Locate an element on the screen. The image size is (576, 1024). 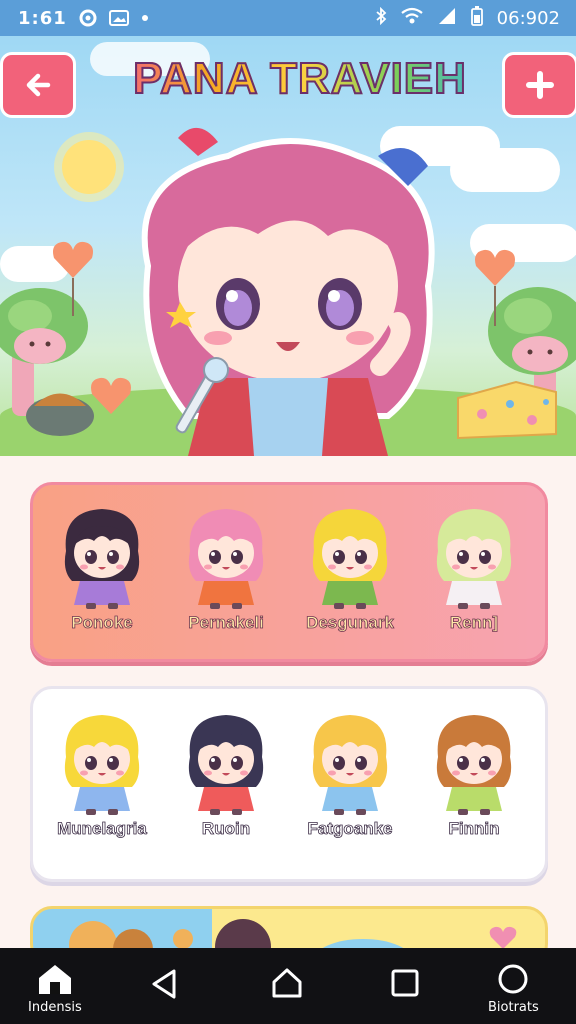
character-name: Fatgoanke is located at coordinates (350, 829).